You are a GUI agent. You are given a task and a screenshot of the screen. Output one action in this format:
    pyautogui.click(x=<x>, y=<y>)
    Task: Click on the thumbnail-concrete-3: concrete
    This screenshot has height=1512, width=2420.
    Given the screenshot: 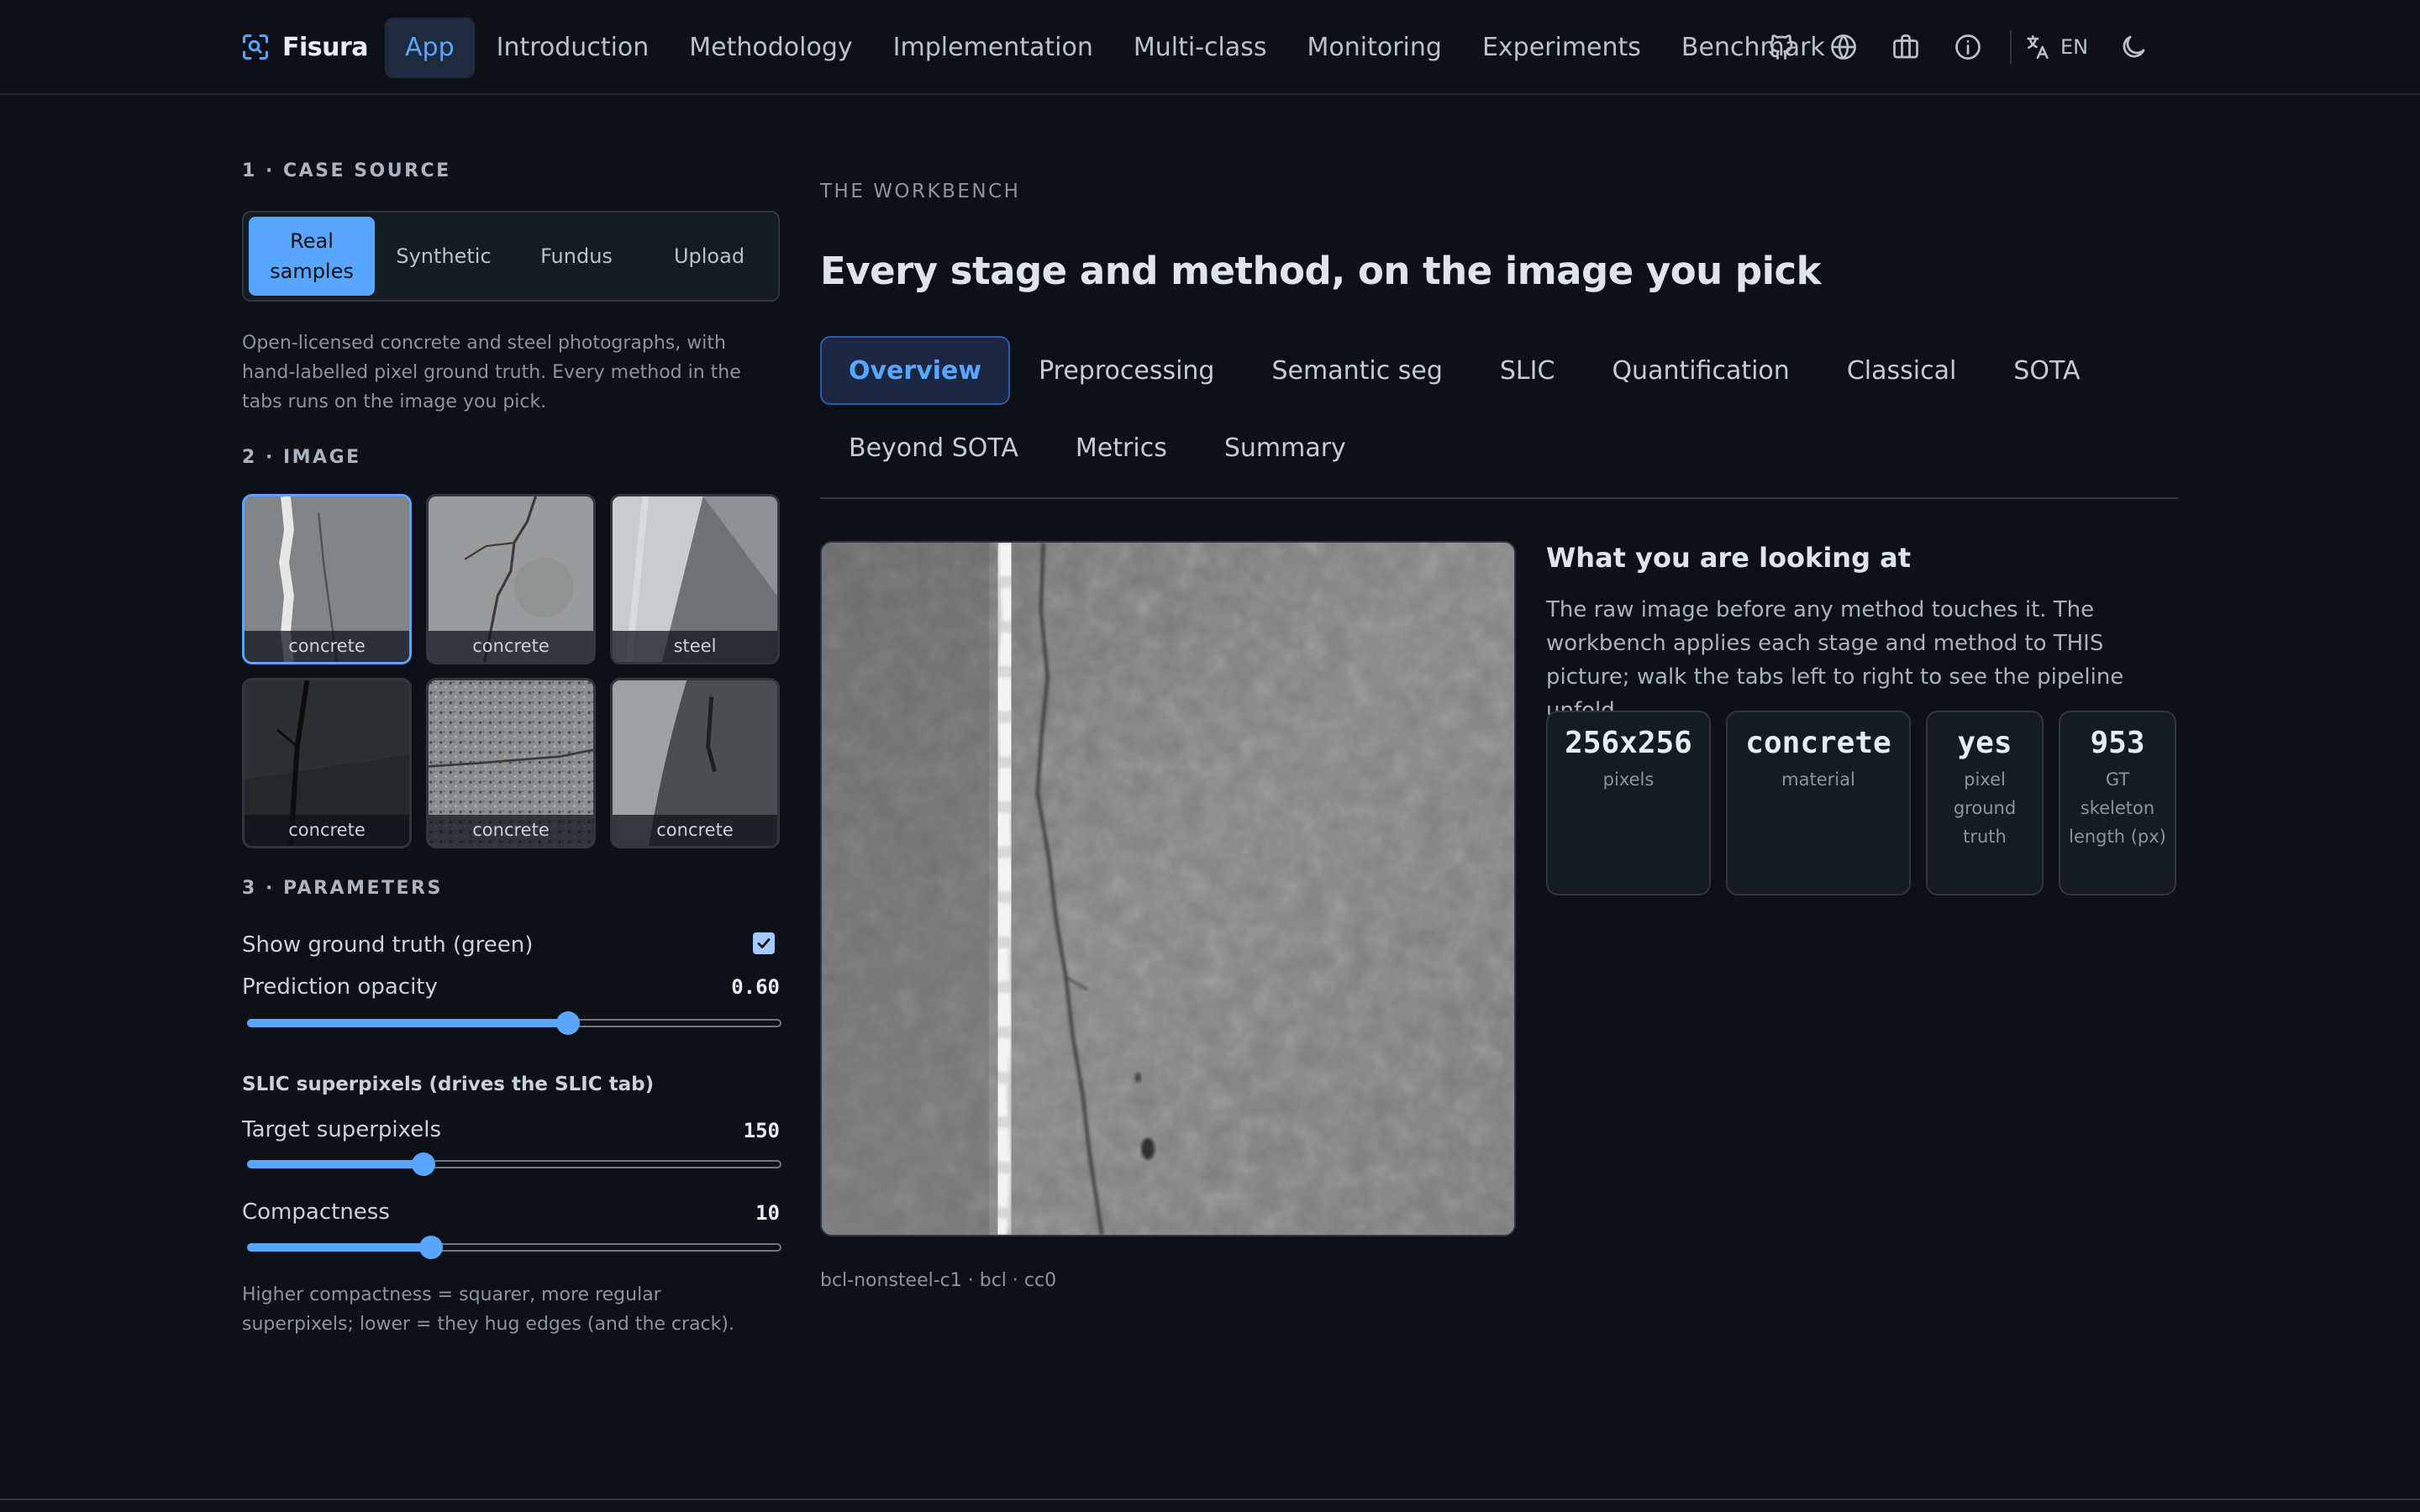 What is the action you would take?
    pyautogui.click(x=327, y=763)
    